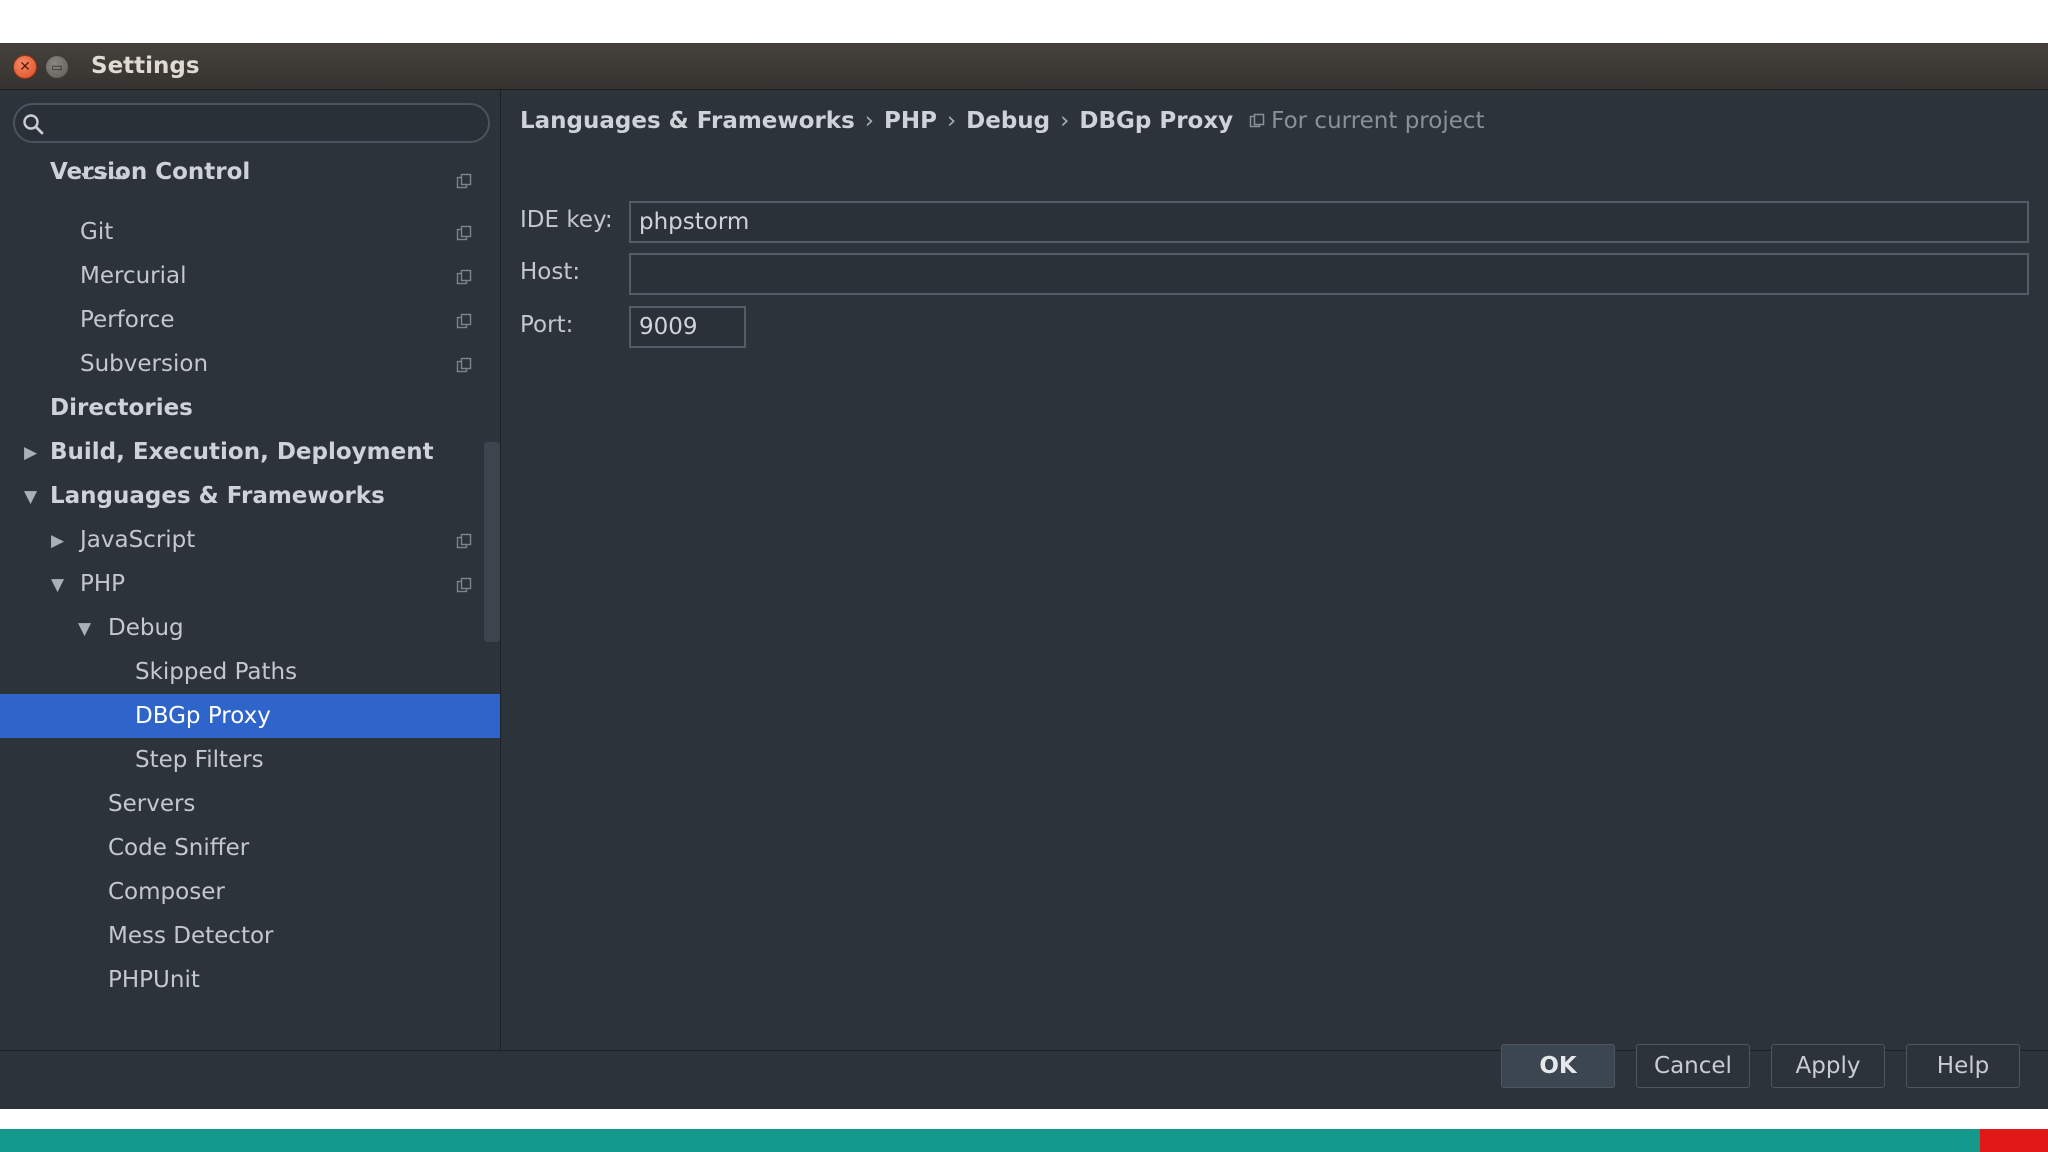 The height and width of the screenshot is (1152, 2048). What do you see at coordinates (1558, 1066) in the screenshot?
I see `ok-button: OK` at bounding box center [1558, 1066].